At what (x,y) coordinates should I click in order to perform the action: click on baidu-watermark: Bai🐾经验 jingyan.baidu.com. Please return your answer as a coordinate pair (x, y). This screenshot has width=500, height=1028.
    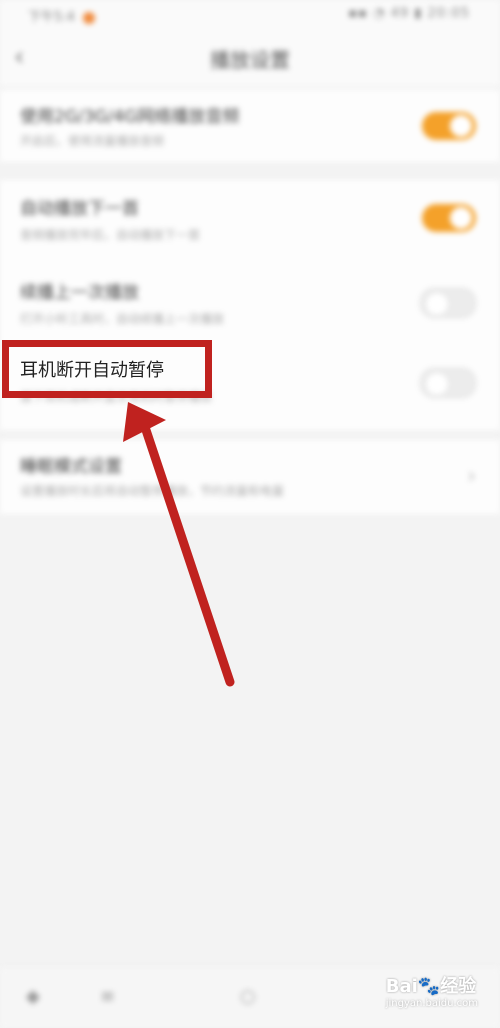
    Looking at the image, I should click on (432, 990).